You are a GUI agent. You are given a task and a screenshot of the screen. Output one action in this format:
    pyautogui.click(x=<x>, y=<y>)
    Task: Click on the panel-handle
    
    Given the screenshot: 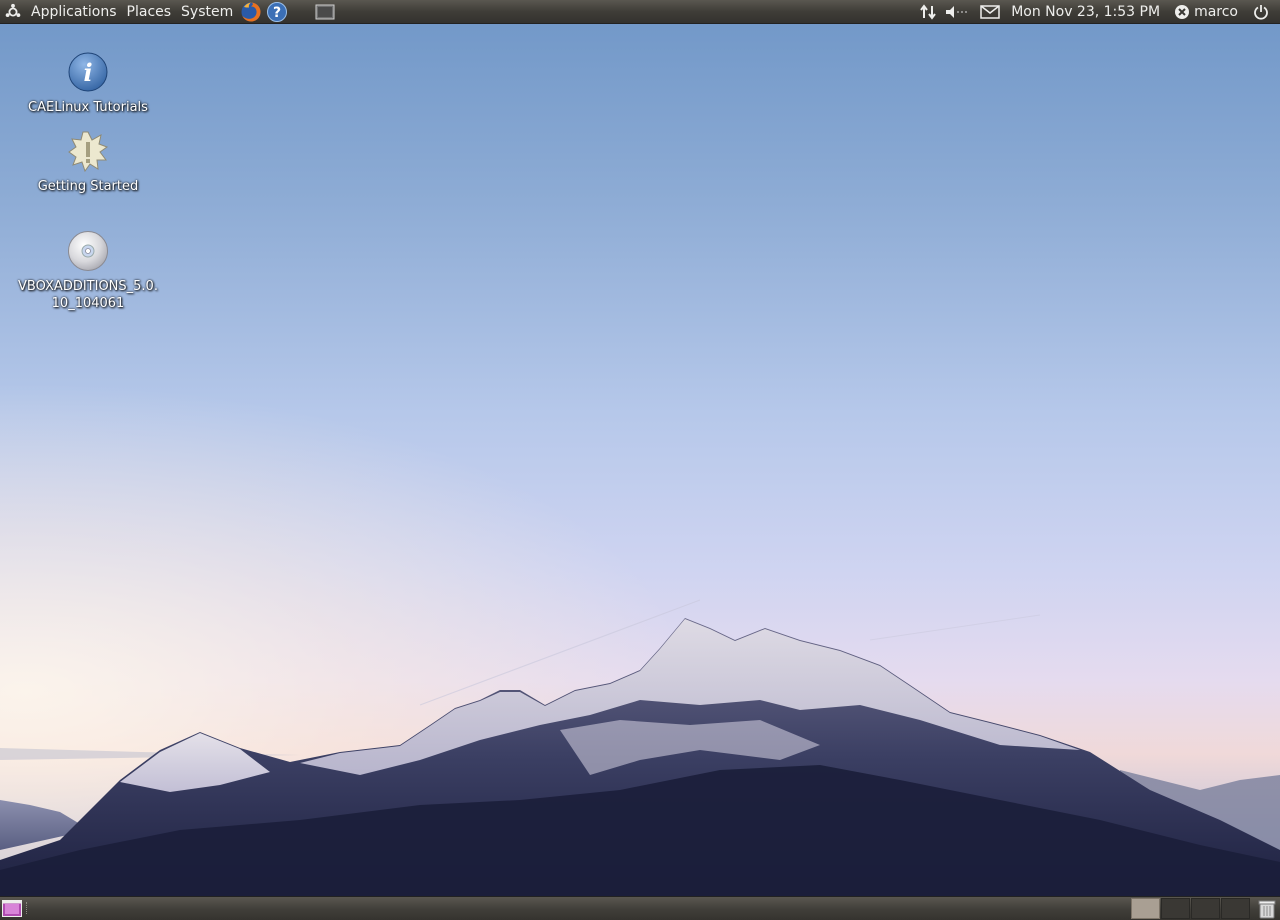 What is the action you would take?
    pyautogui.click(x=28, y=908)
    